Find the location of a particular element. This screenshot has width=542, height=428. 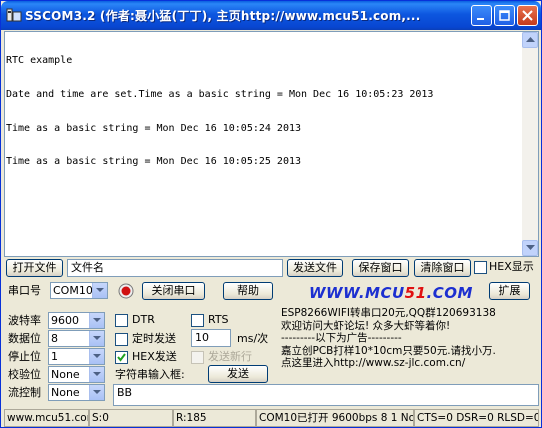

logo-text: WWW.MCU is located at coordinates (357, 293).